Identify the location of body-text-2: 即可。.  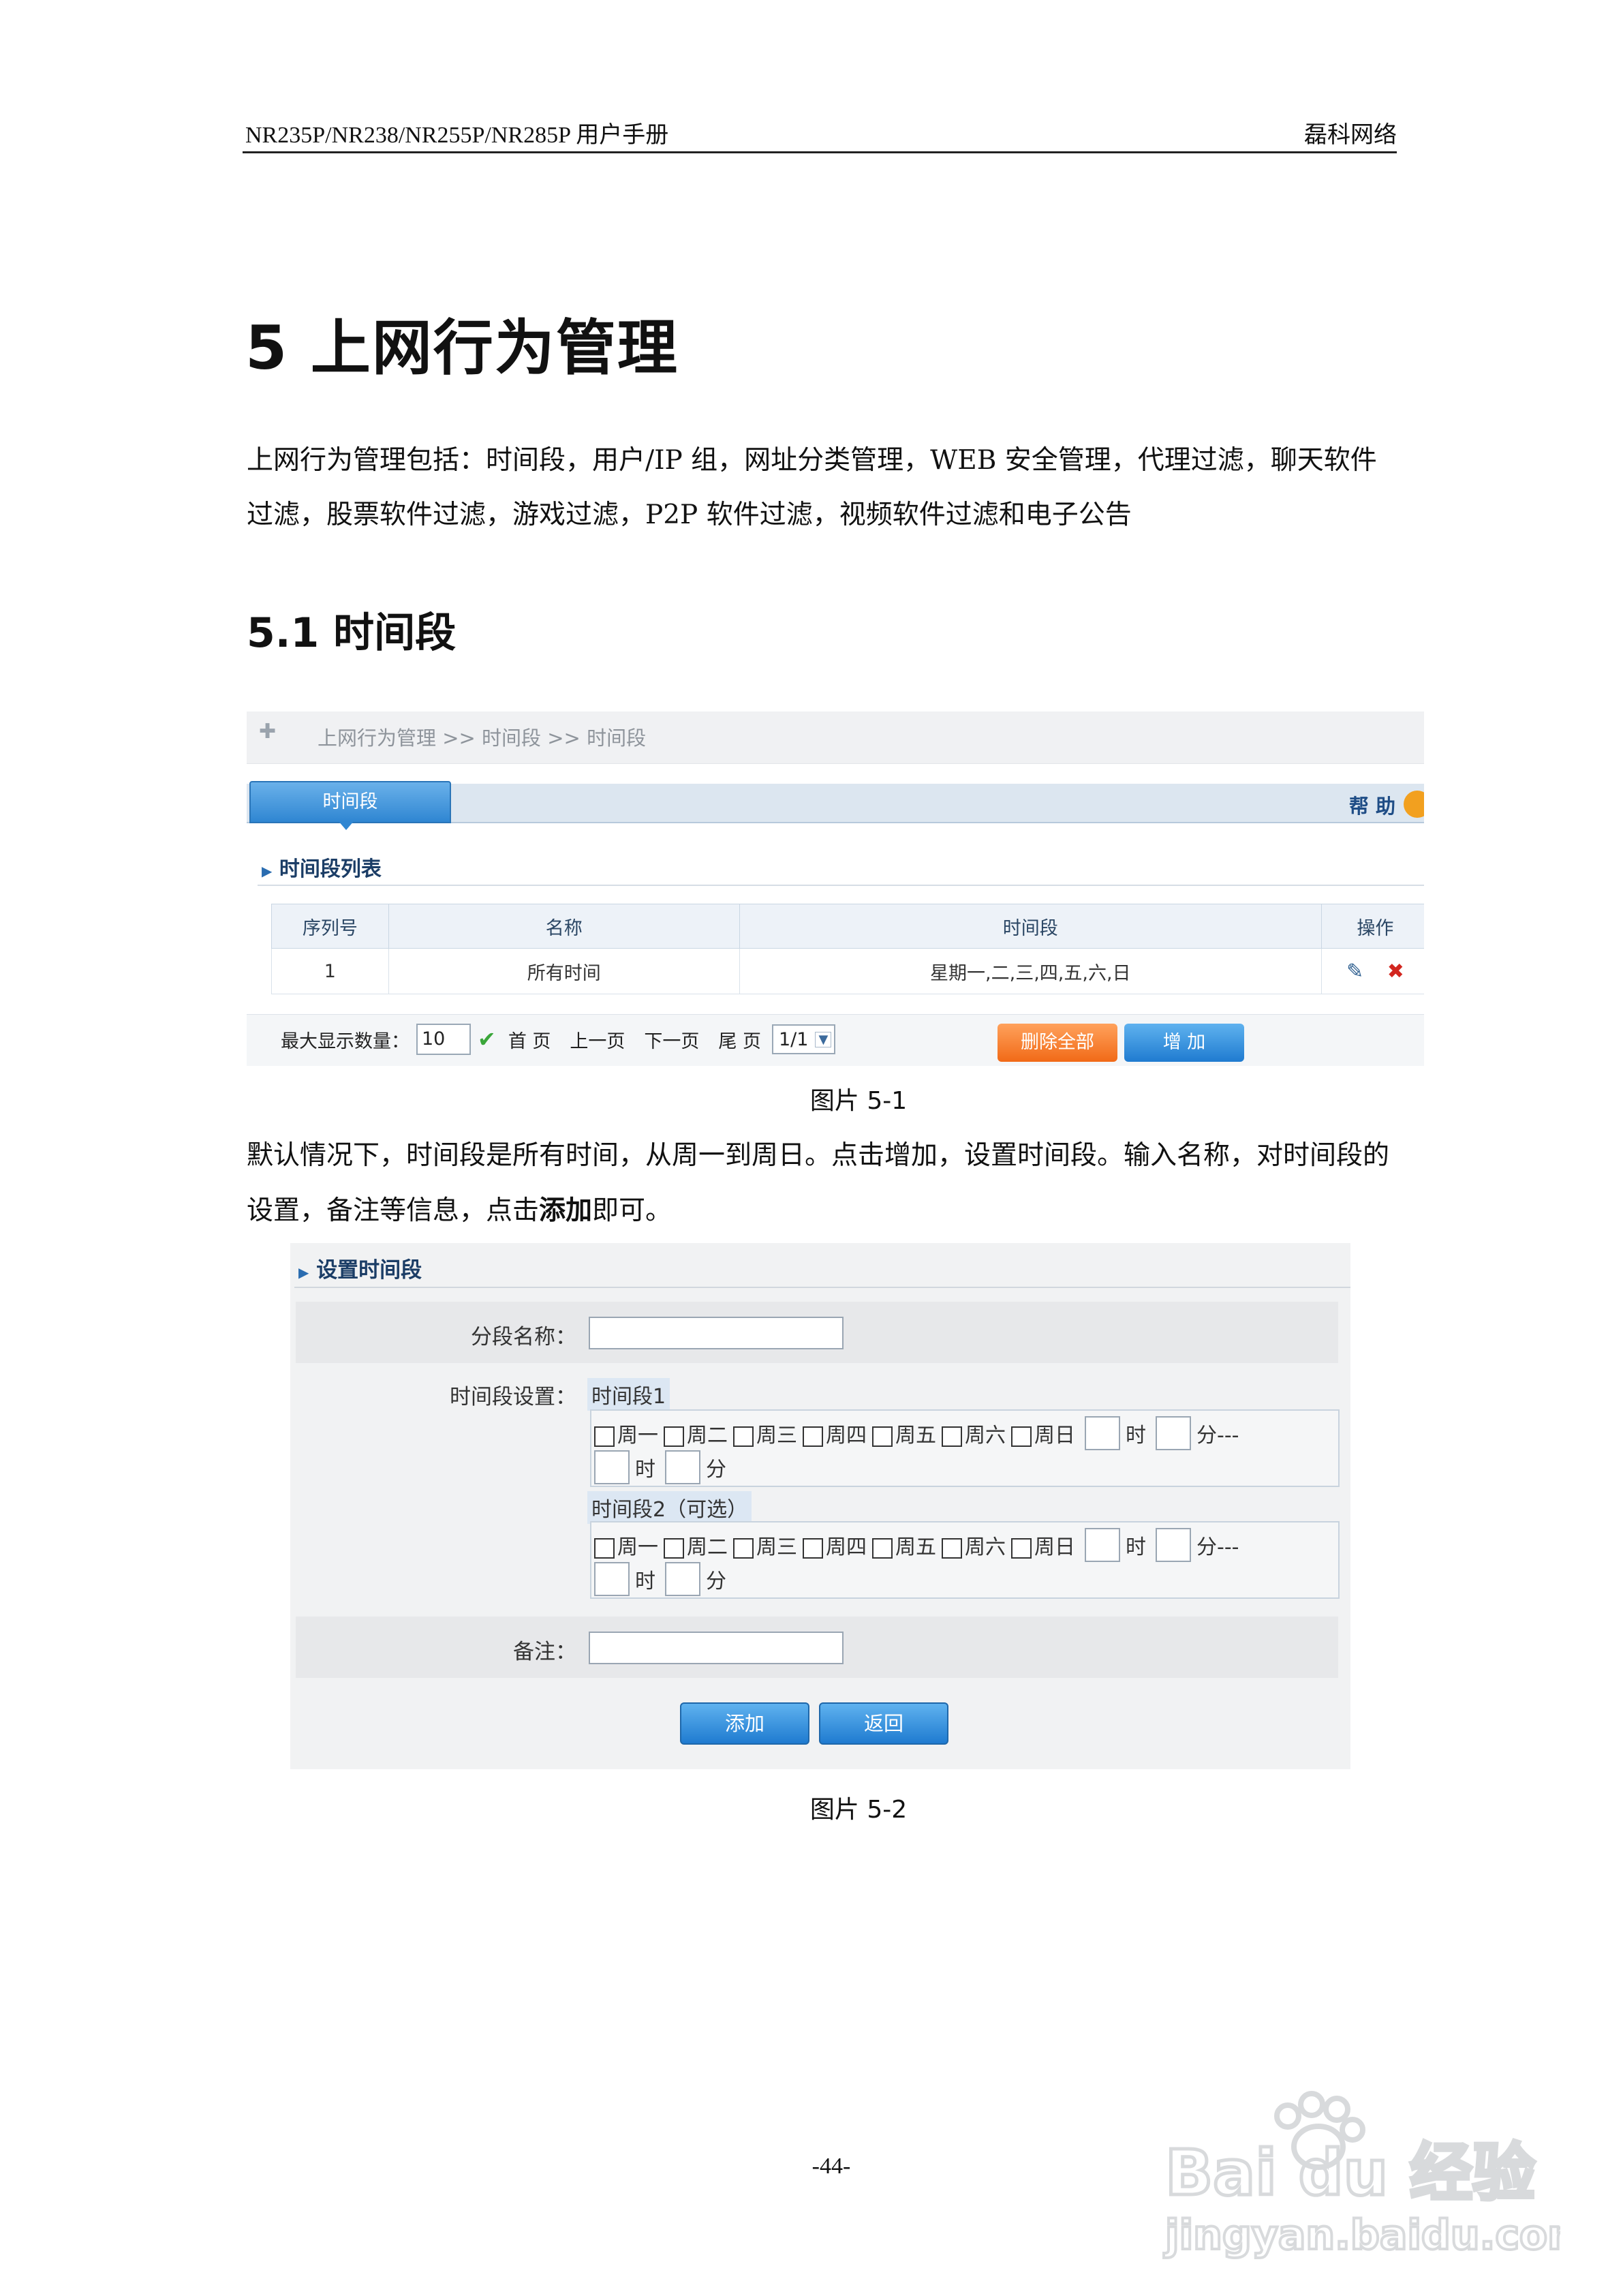
(632, 1211).